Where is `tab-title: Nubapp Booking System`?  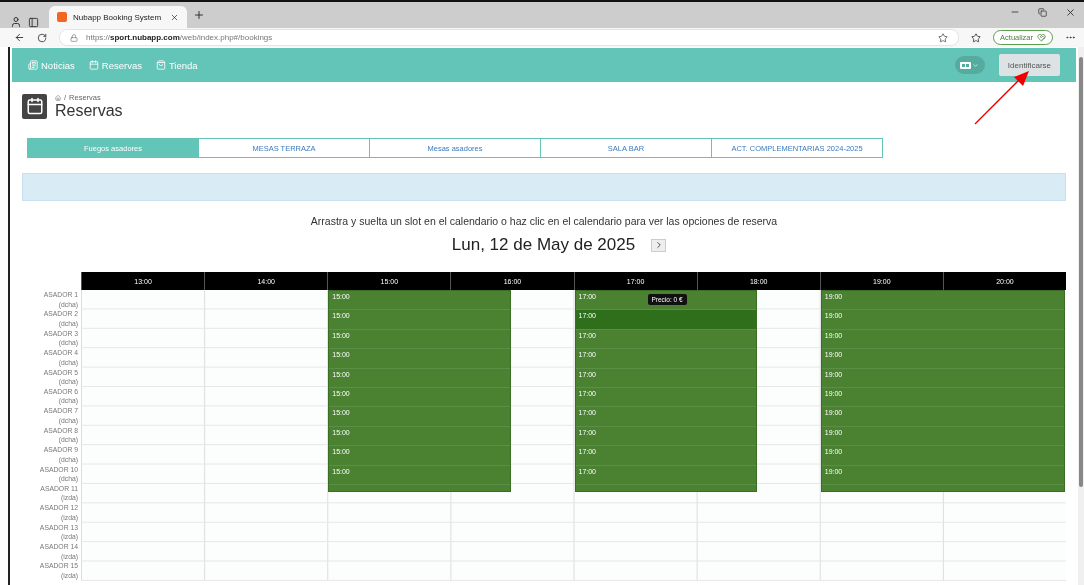 tab-title: Nubapp Booking System is located at coordinates (118, 17).